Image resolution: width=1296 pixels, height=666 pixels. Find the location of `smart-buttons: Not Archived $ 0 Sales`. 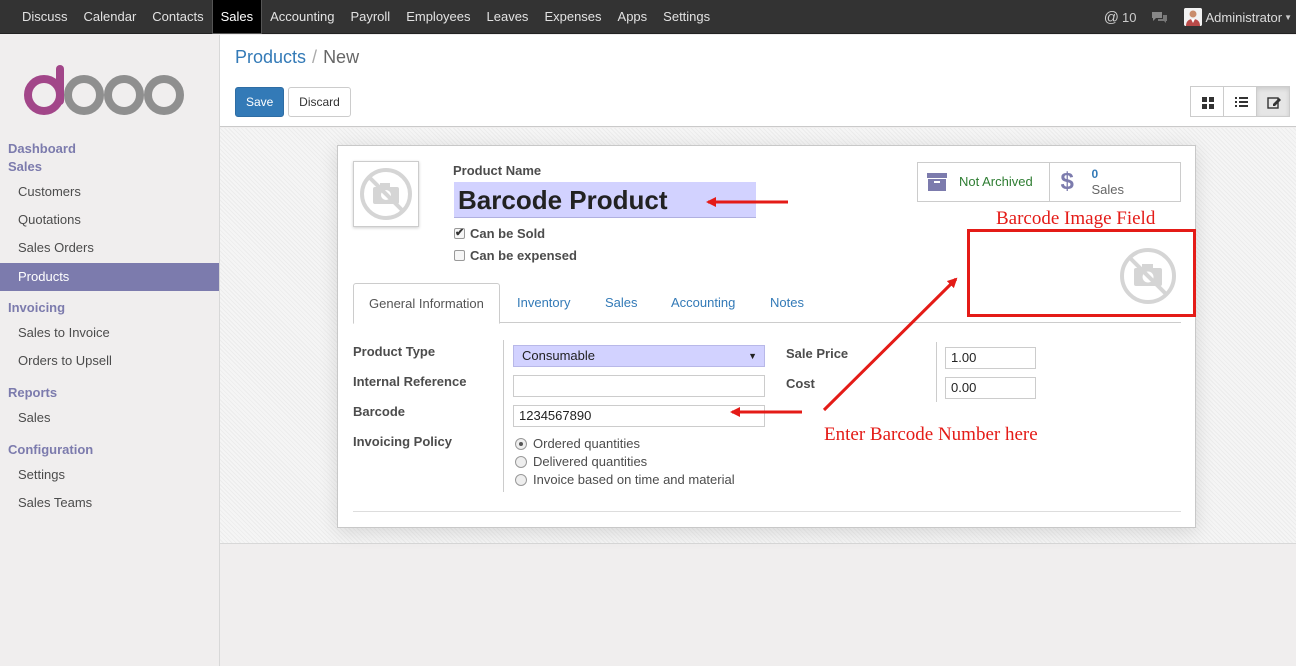

smart-buttons: Not Archived $ 0 Sales is located at coordinates (1049, 182).